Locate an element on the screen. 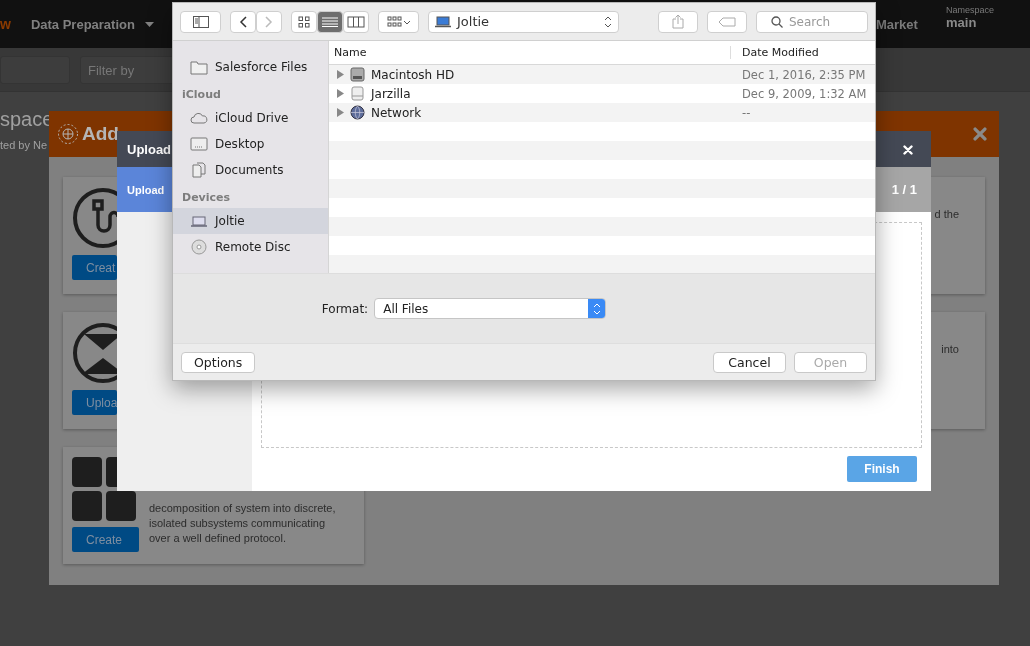  file-name: Macintosh HD is located at coordinates (413, 74).